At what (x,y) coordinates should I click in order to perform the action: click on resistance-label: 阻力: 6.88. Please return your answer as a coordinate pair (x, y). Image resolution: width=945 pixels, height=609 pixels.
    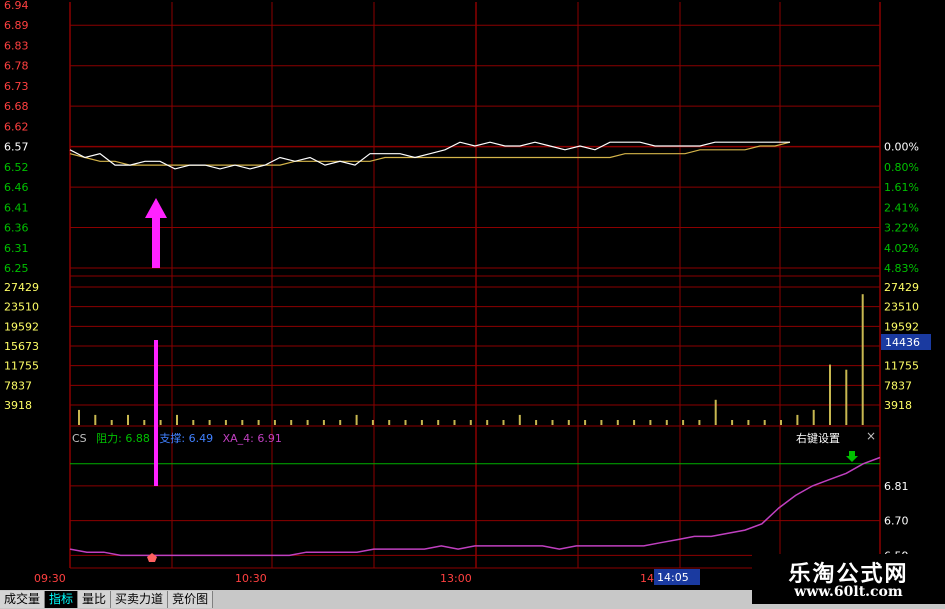
    Looking at the image, I should click on (123, 438).